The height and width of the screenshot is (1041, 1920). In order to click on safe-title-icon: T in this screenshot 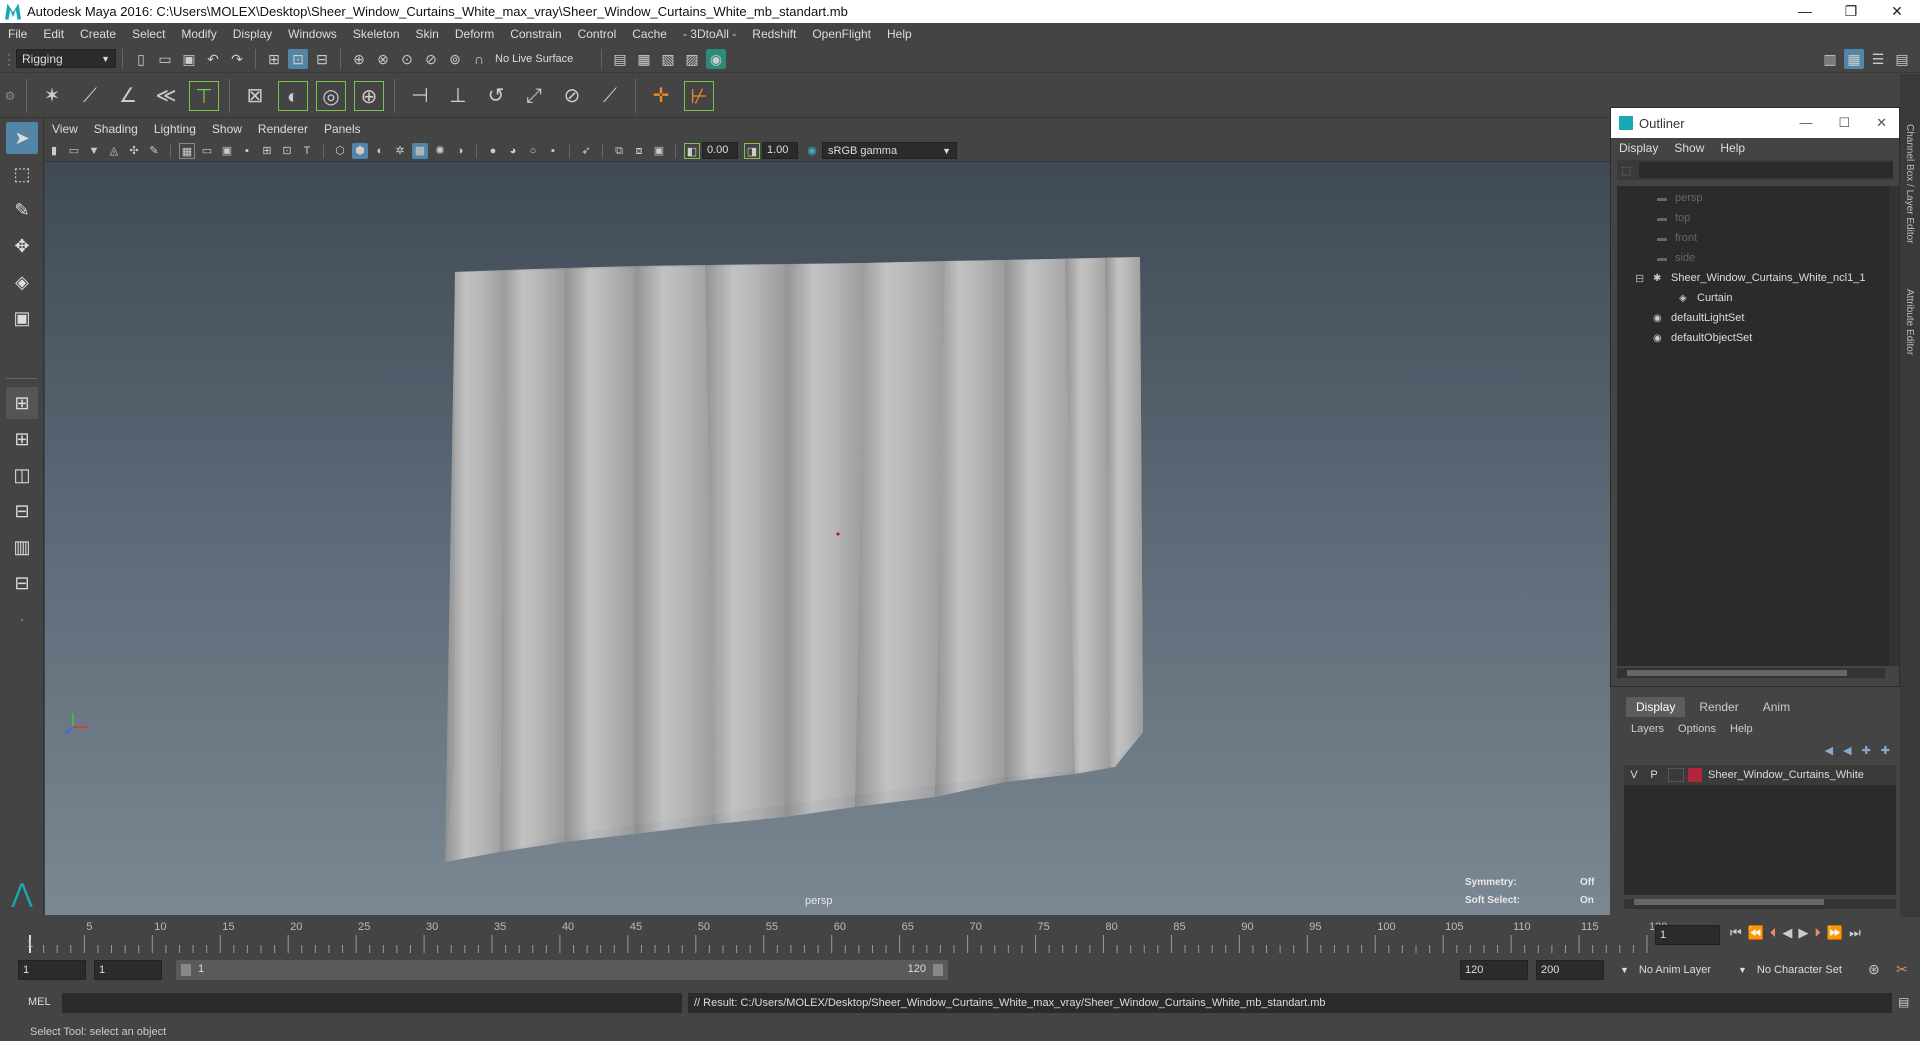, I will do `click(307, 151)`.